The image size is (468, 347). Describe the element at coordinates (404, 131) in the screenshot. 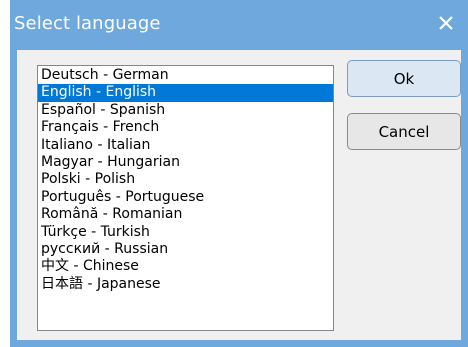

I see `cancel-button: Cancel` at that location.